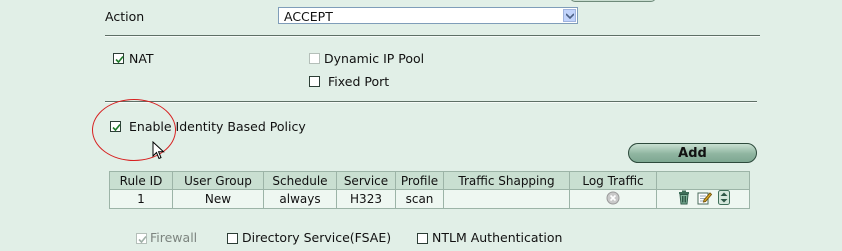  I want to click on nat-label: NAT, so click(141, 58).